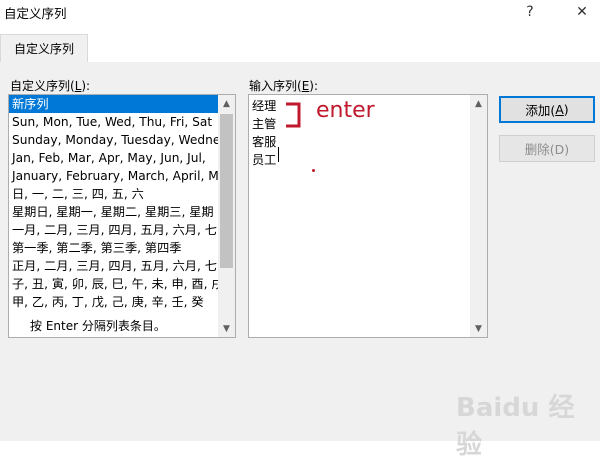 Image resolution: width=600 pixels, height=461 pixels. What do you see at coordinates (122, 104) in the screenshot?
I see `list-item: 新序列` at bounding box center [122, 104].